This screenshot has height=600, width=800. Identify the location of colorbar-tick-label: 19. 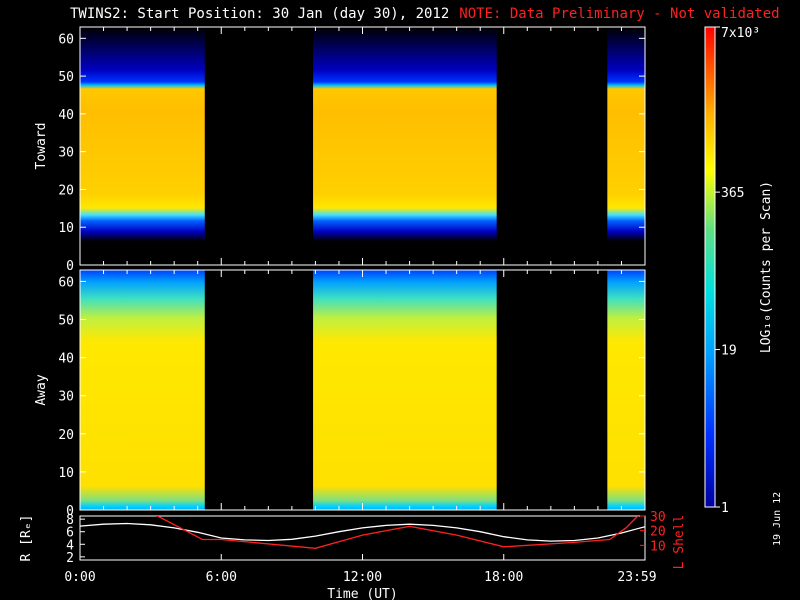
(729, 351).